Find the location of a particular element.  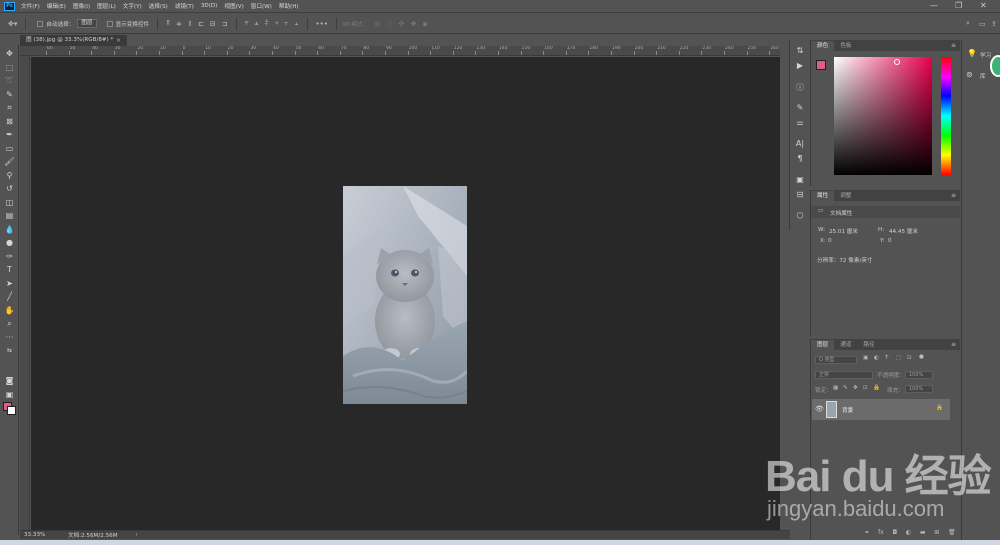

close-window-button: ✕ is located at coordinates (983, 5).